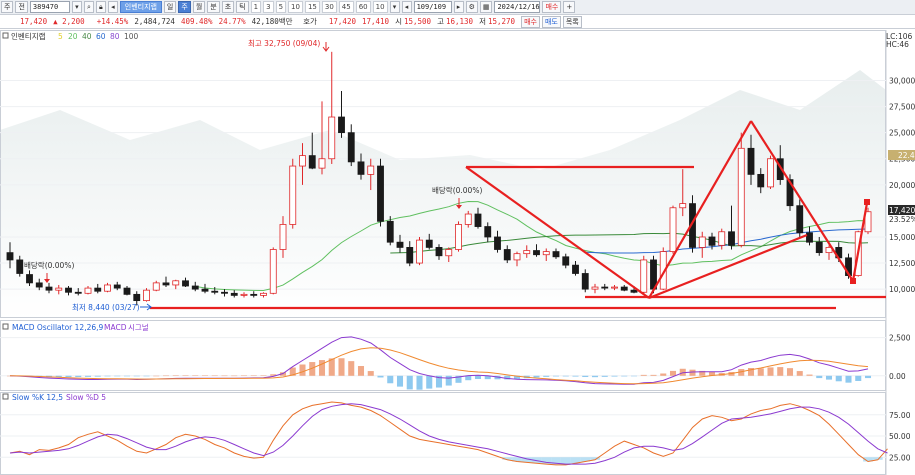 The width and height of the screenshot is (915, 475). Describe the element at coordinates (380, 7) in the screenshot. I see `interval-custom: 10` at that location.